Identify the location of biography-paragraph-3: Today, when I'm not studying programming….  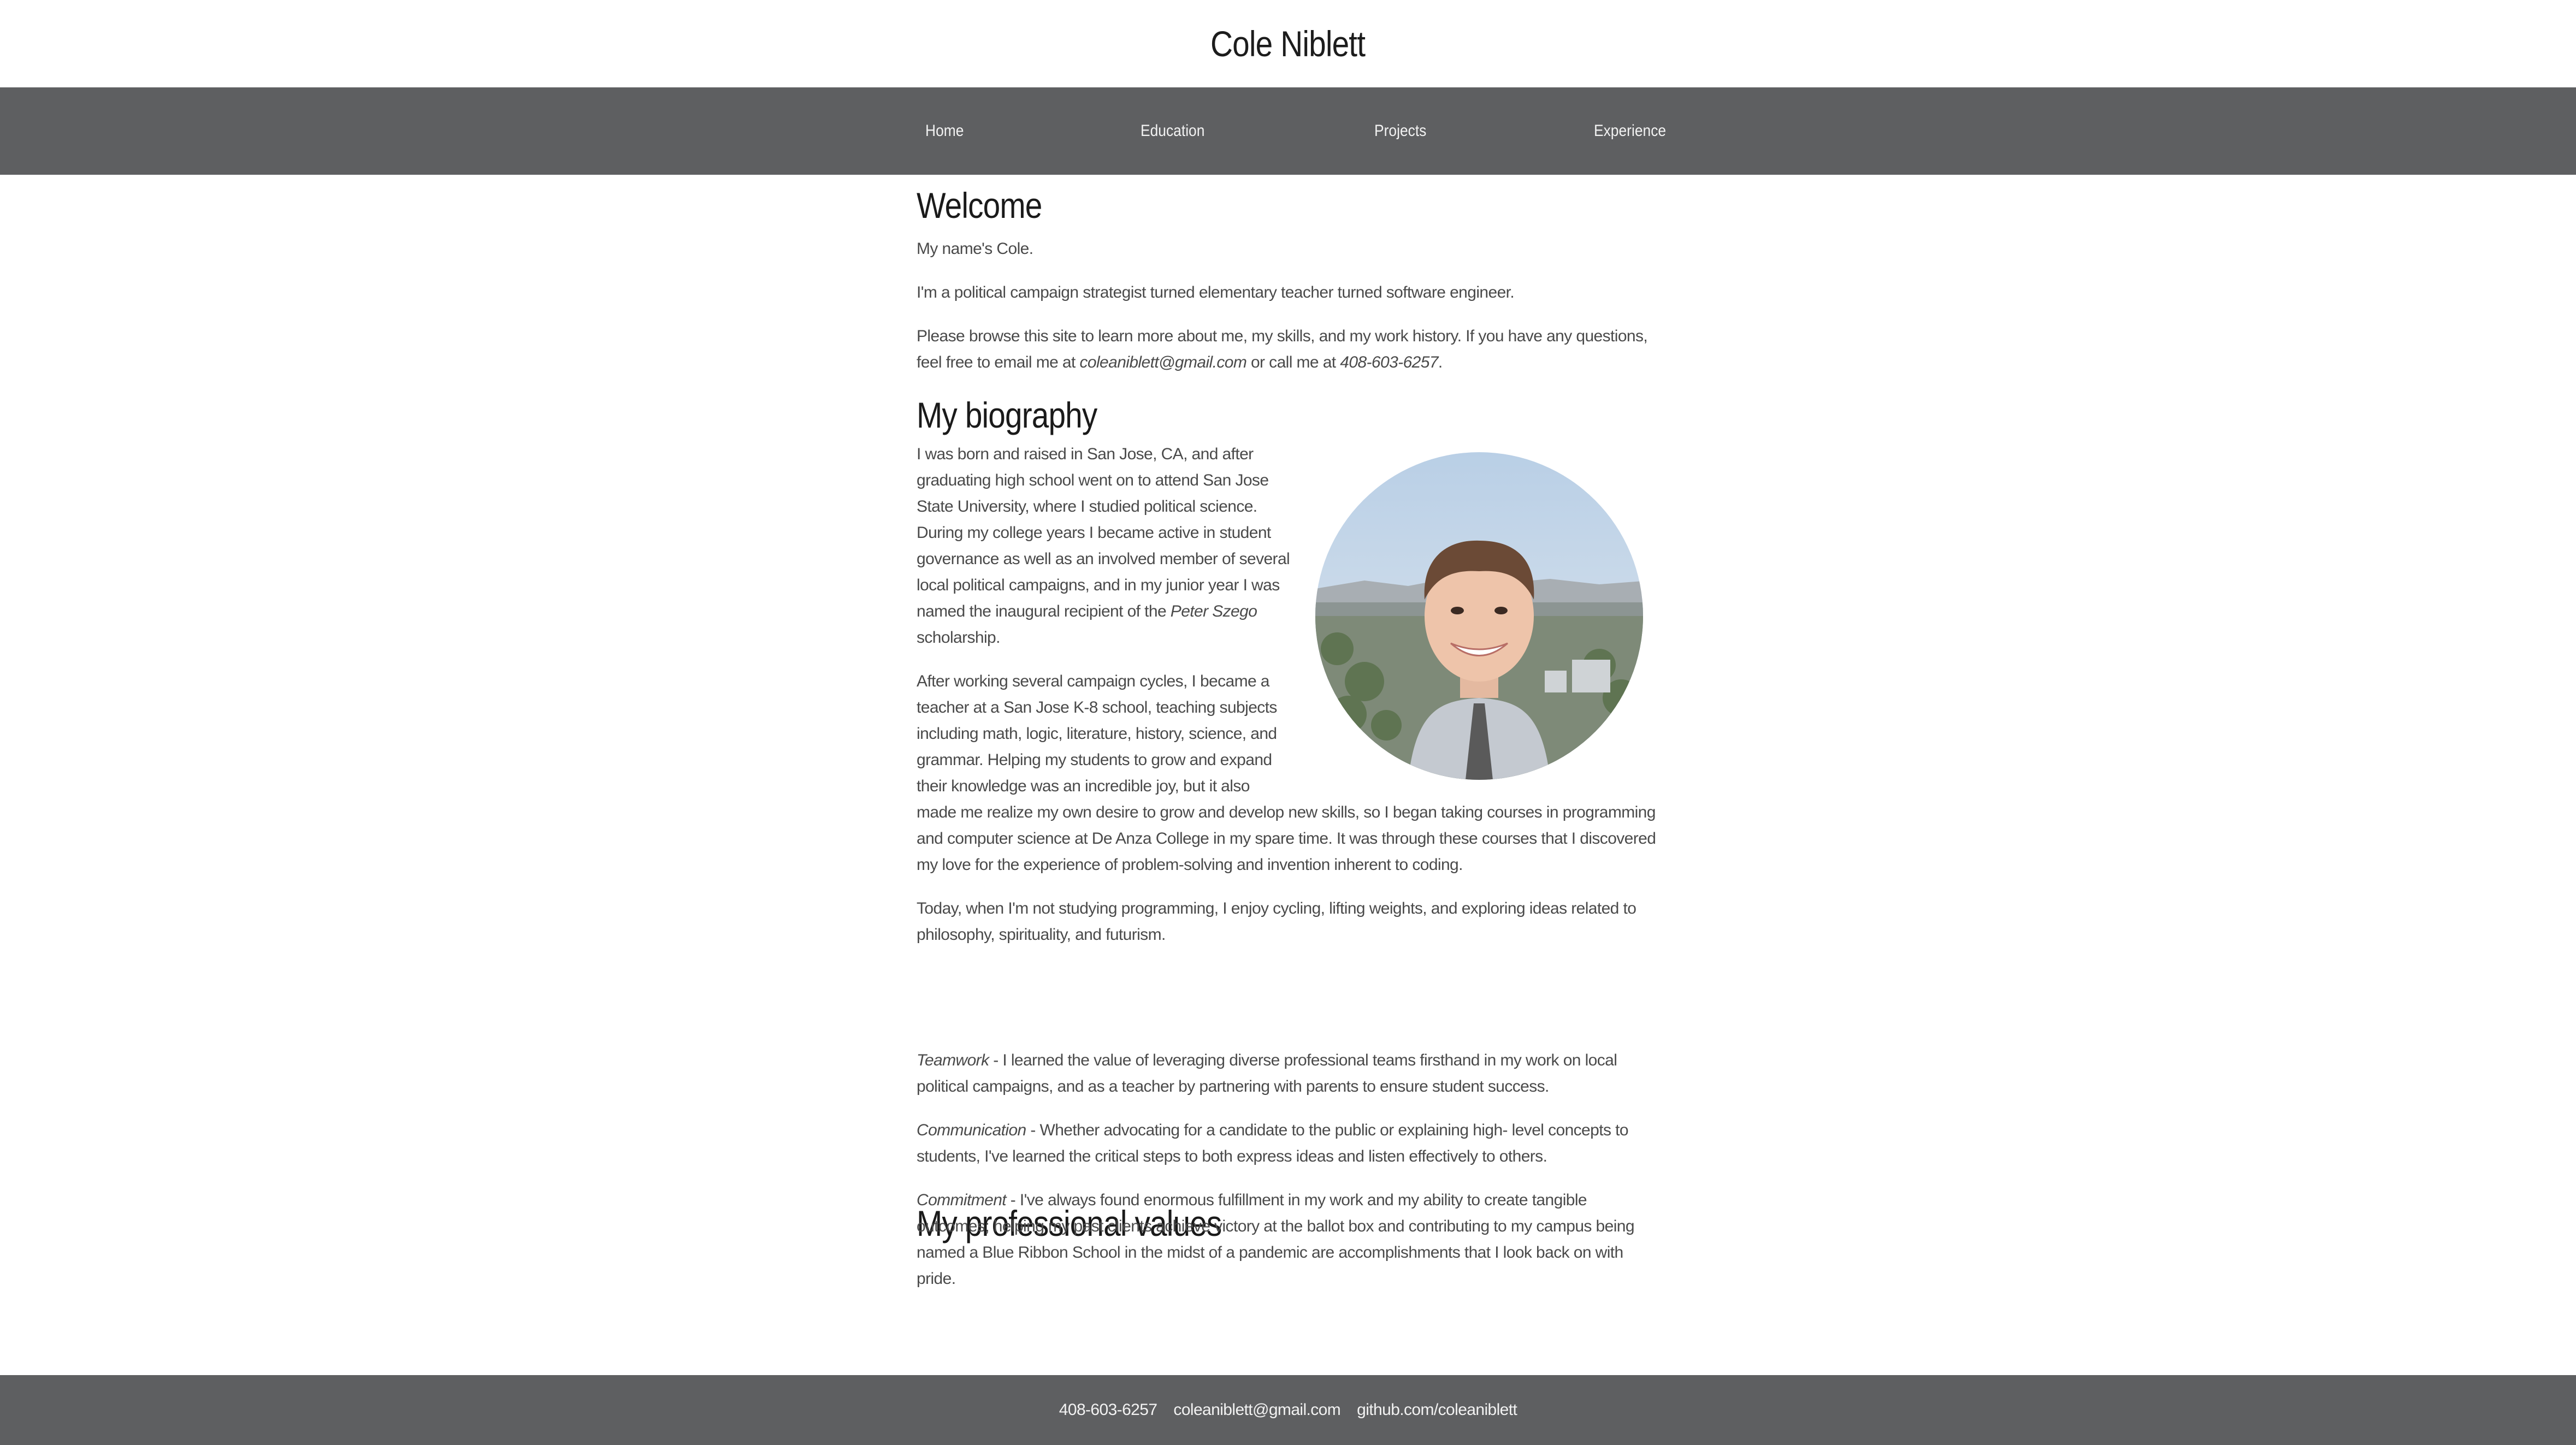
(1276, 921).